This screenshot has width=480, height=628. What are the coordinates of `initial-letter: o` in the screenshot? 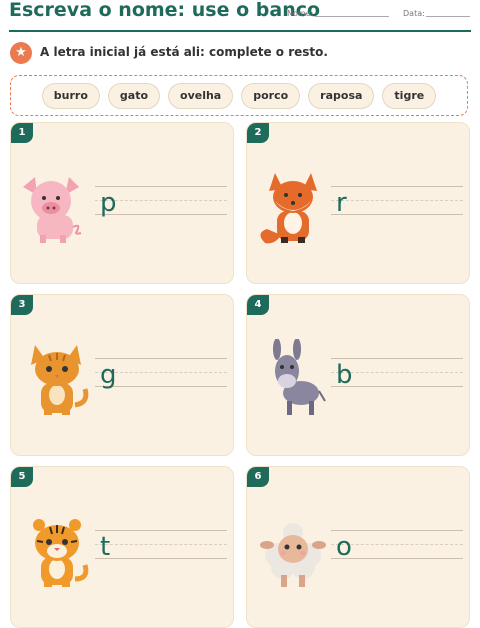 It's located at (344, 547).